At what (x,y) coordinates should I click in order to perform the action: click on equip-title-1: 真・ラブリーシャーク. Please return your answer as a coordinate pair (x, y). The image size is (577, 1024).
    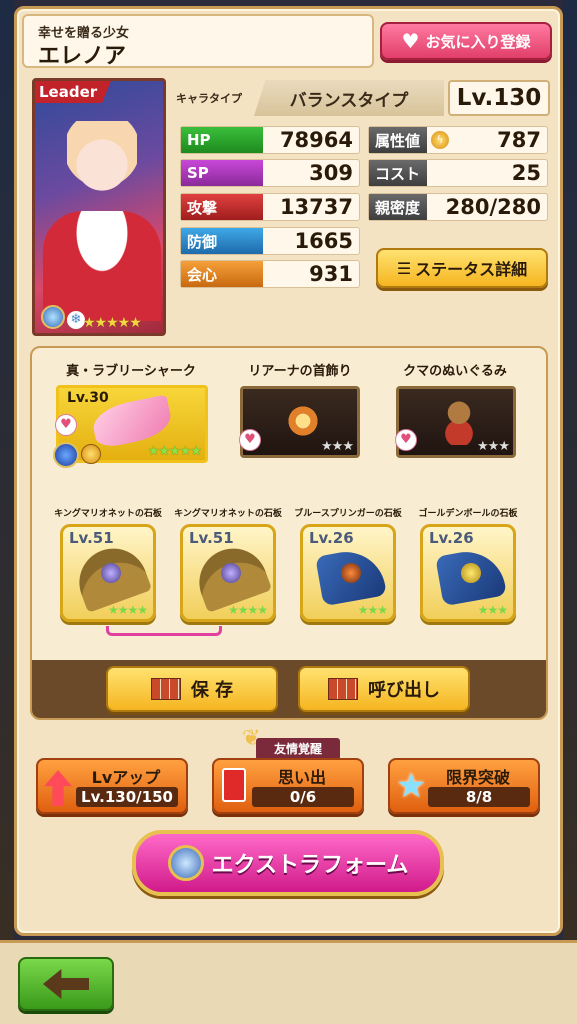
    Looking at the image, I should click on (131, 371).